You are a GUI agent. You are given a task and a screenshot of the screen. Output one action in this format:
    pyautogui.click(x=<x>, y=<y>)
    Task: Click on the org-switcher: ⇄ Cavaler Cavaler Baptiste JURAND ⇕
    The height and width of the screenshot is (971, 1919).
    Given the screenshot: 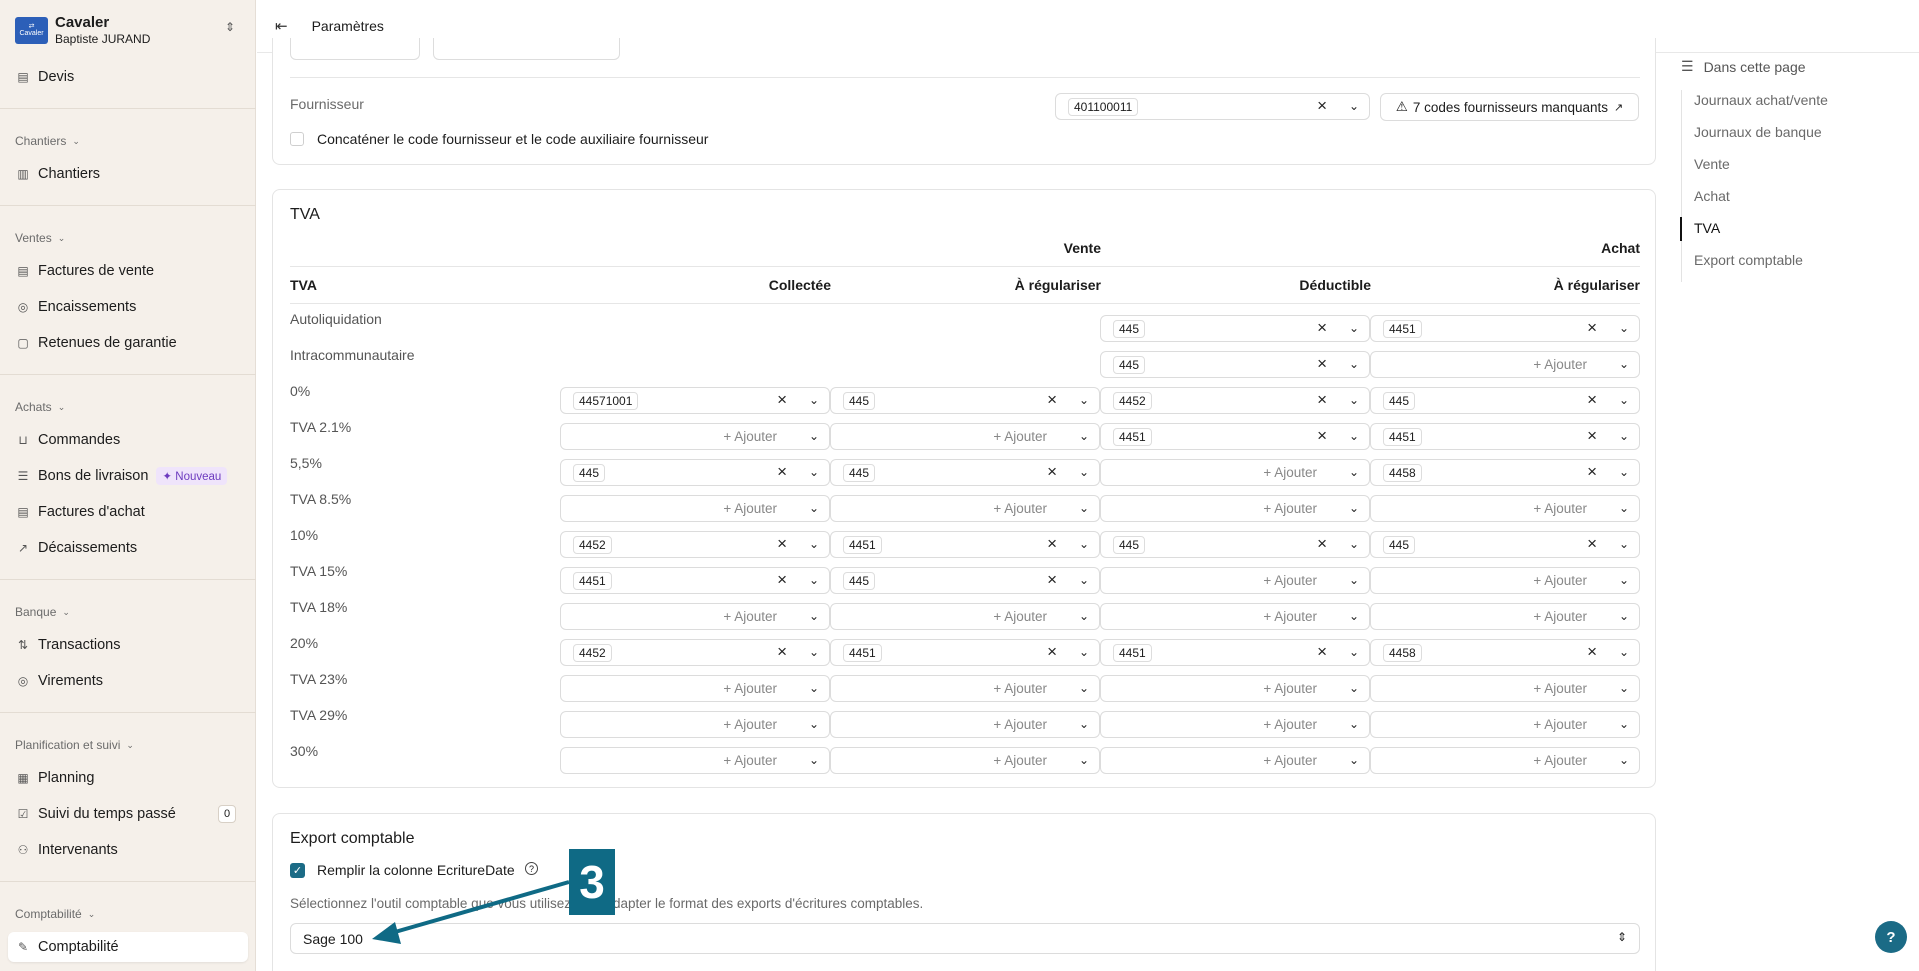 What is the action you would take?
    pyautogui.click(x=128, y=30)
    